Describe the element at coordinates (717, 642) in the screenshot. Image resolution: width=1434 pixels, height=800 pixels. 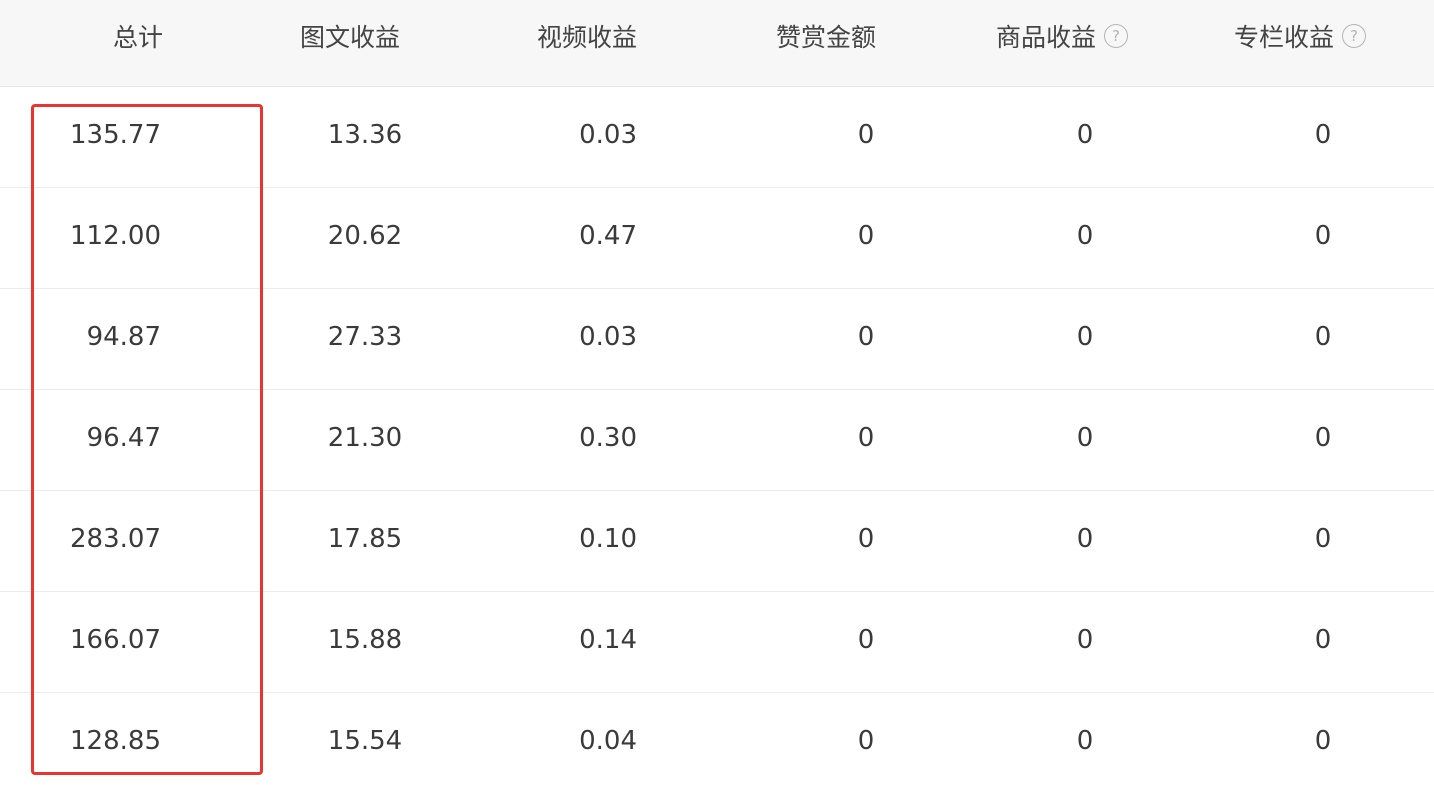
I see `table-row: 166.07 15.88 0.14 0 0 0` at that location.